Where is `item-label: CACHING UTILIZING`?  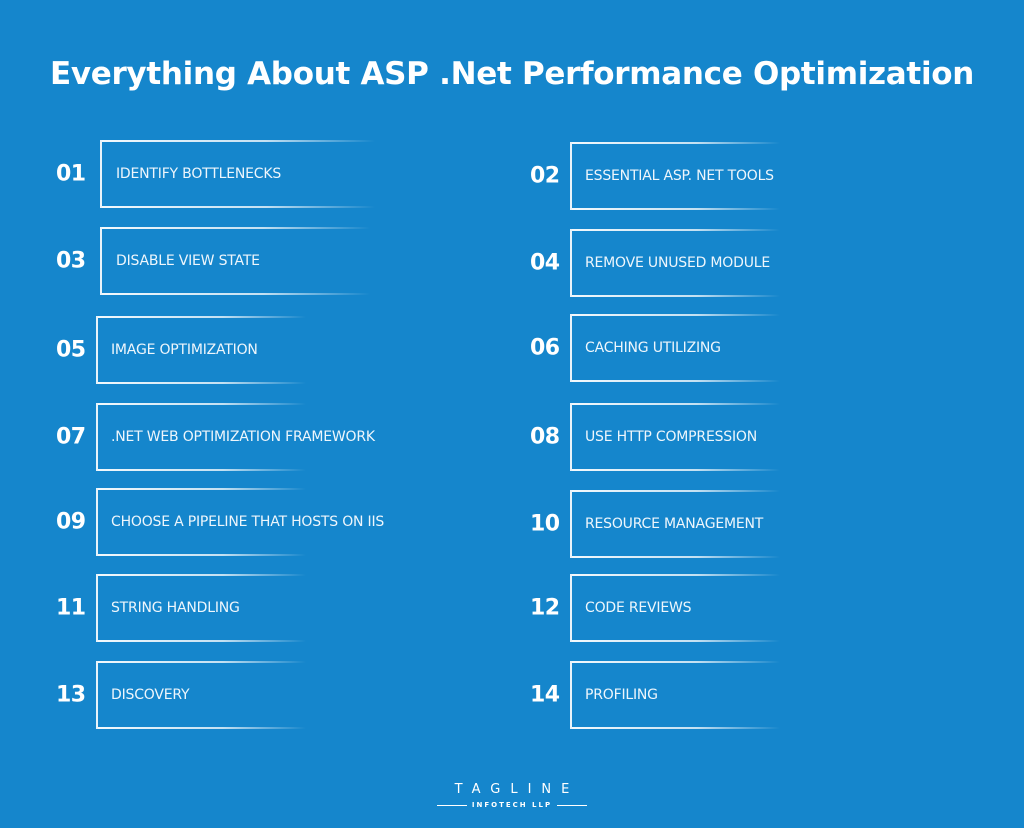 item-label: CACHING UTILIZING is located at coordinates (653, 348).